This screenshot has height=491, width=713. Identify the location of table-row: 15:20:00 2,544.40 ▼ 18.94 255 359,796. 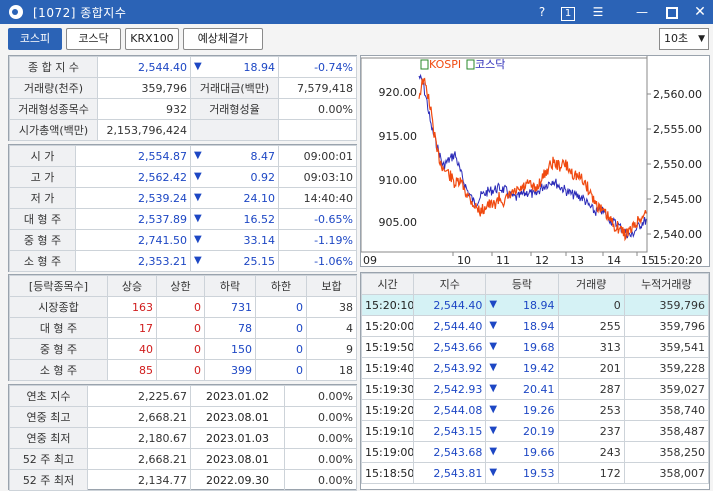
(535, 326).